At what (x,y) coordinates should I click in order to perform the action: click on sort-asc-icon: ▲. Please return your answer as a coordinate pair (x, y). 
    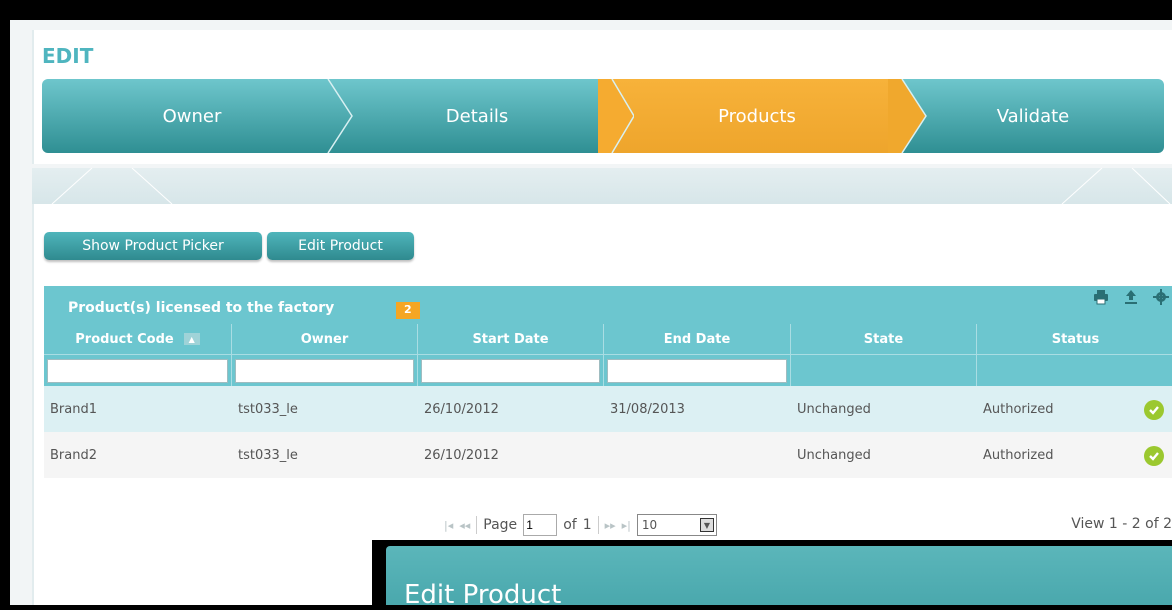
    Looking at the image, I should click on (191, 339).